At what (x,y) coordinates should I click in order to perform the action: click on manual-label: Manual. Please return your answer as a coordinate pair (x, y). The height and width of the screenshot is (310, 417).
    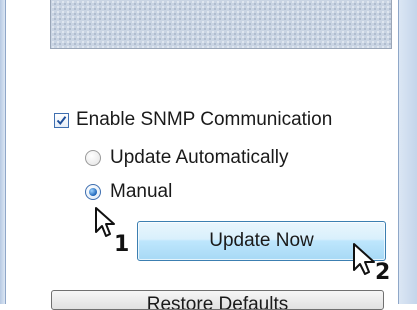
    Looking at the image, I should click on (141, 191).